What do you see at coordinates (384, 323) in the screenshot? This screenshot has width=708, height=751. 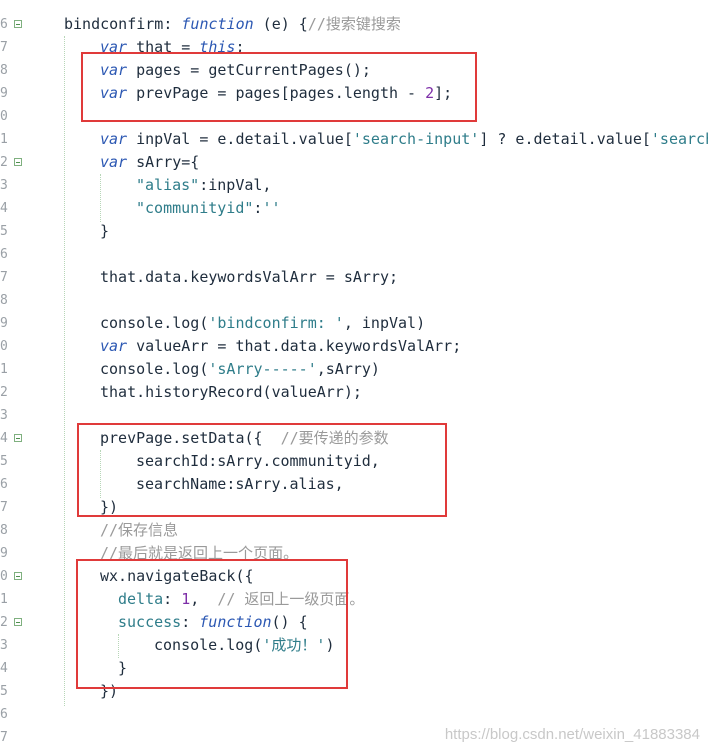 I see `code-token: , inpVal)` at bounding box center [384, 323].